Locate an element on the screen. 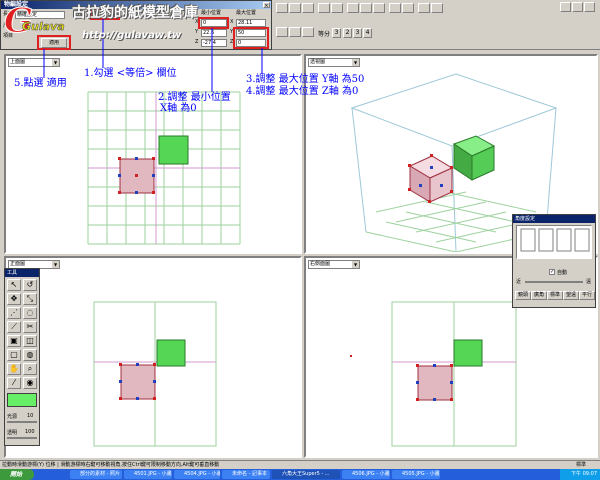 This screenshot has width=600, height=480. angle-panel-title: 角度設定 is located at coordinates (525, 219).